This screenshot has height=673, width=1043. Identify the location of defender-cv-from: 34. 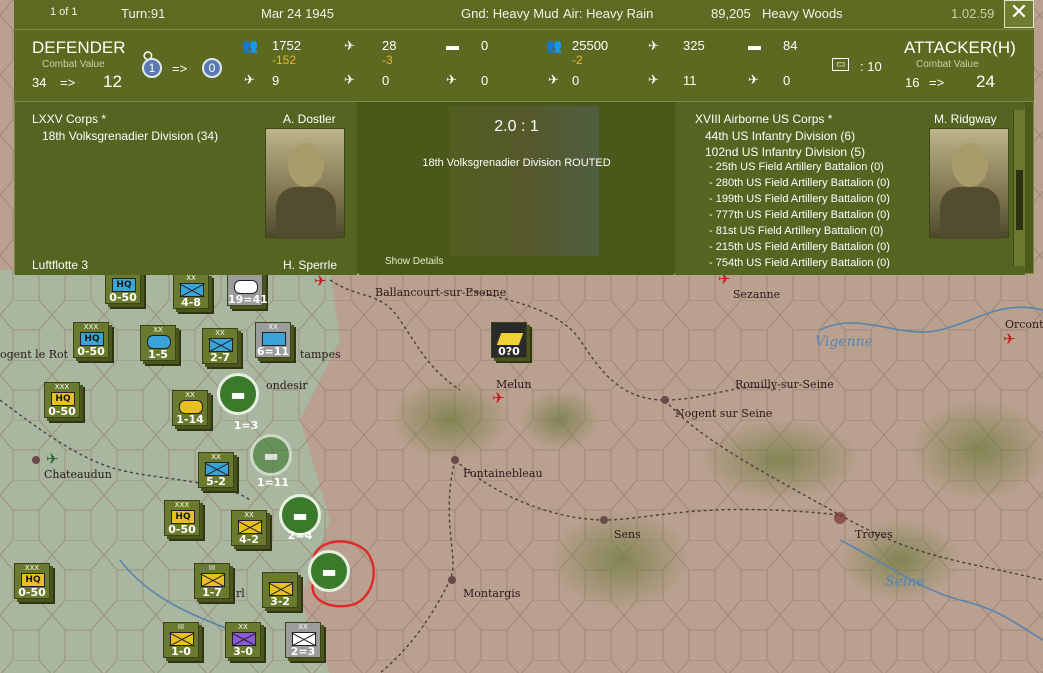
(39, 82).